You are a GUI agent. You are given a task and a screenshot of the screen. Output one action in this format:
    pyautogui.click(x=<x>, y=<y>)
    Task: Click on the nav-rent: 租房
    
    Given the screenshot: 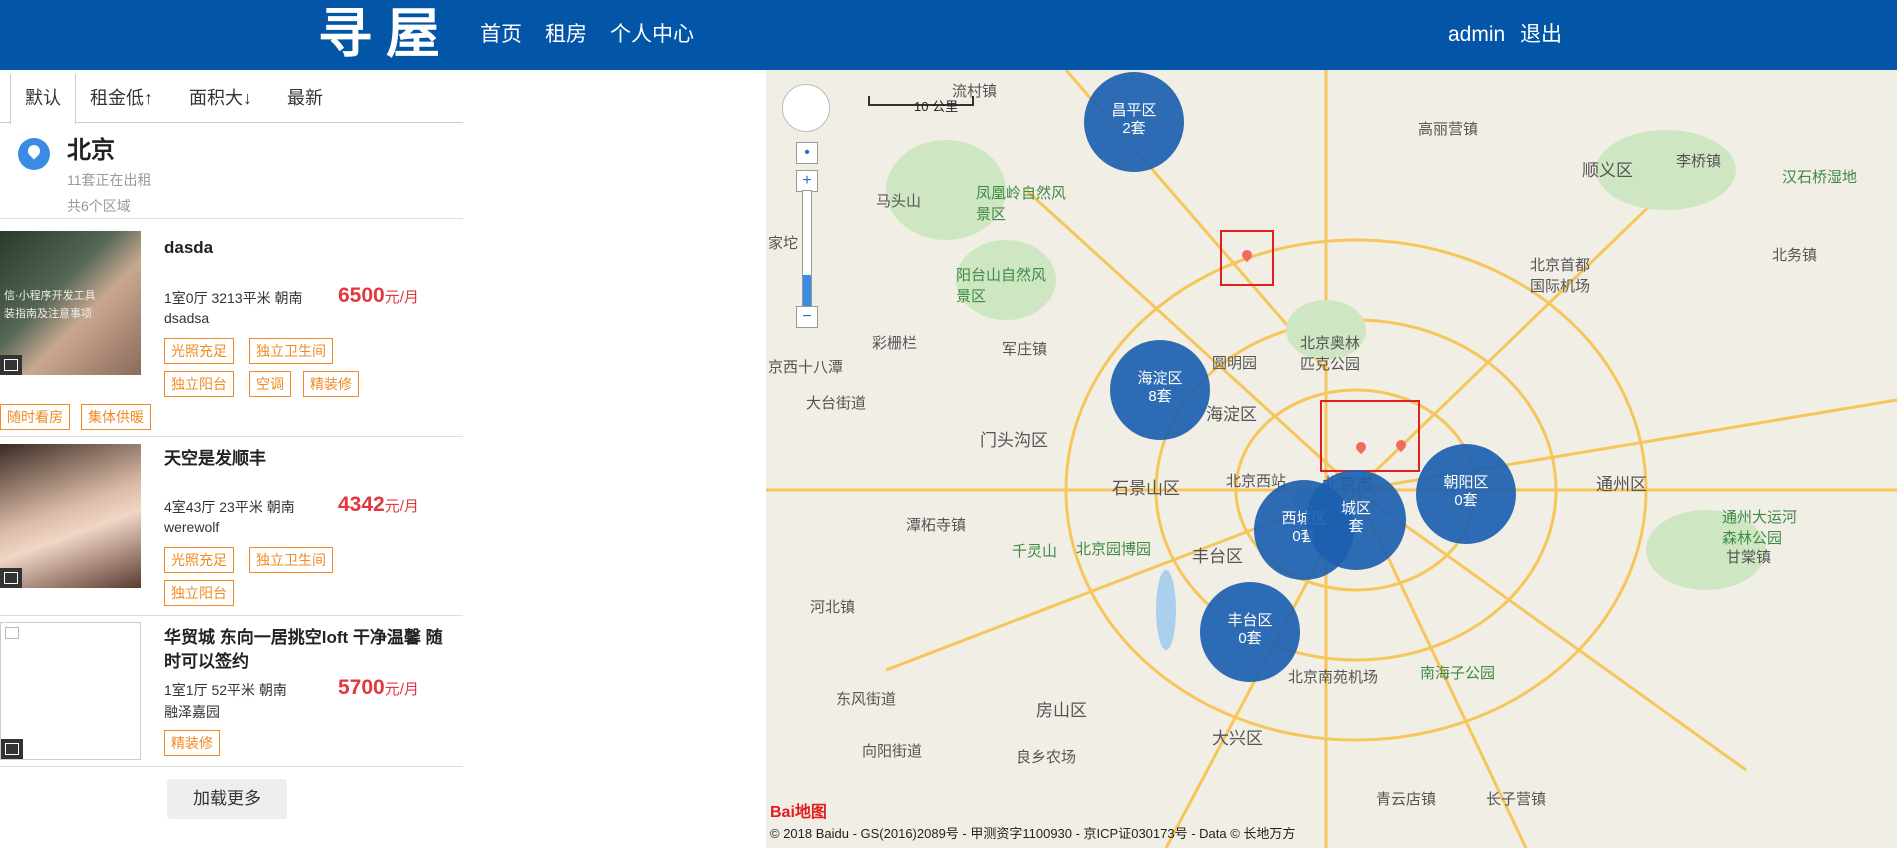 What is the action you would take?
    pyautogui.click(x=566, y=35)
    